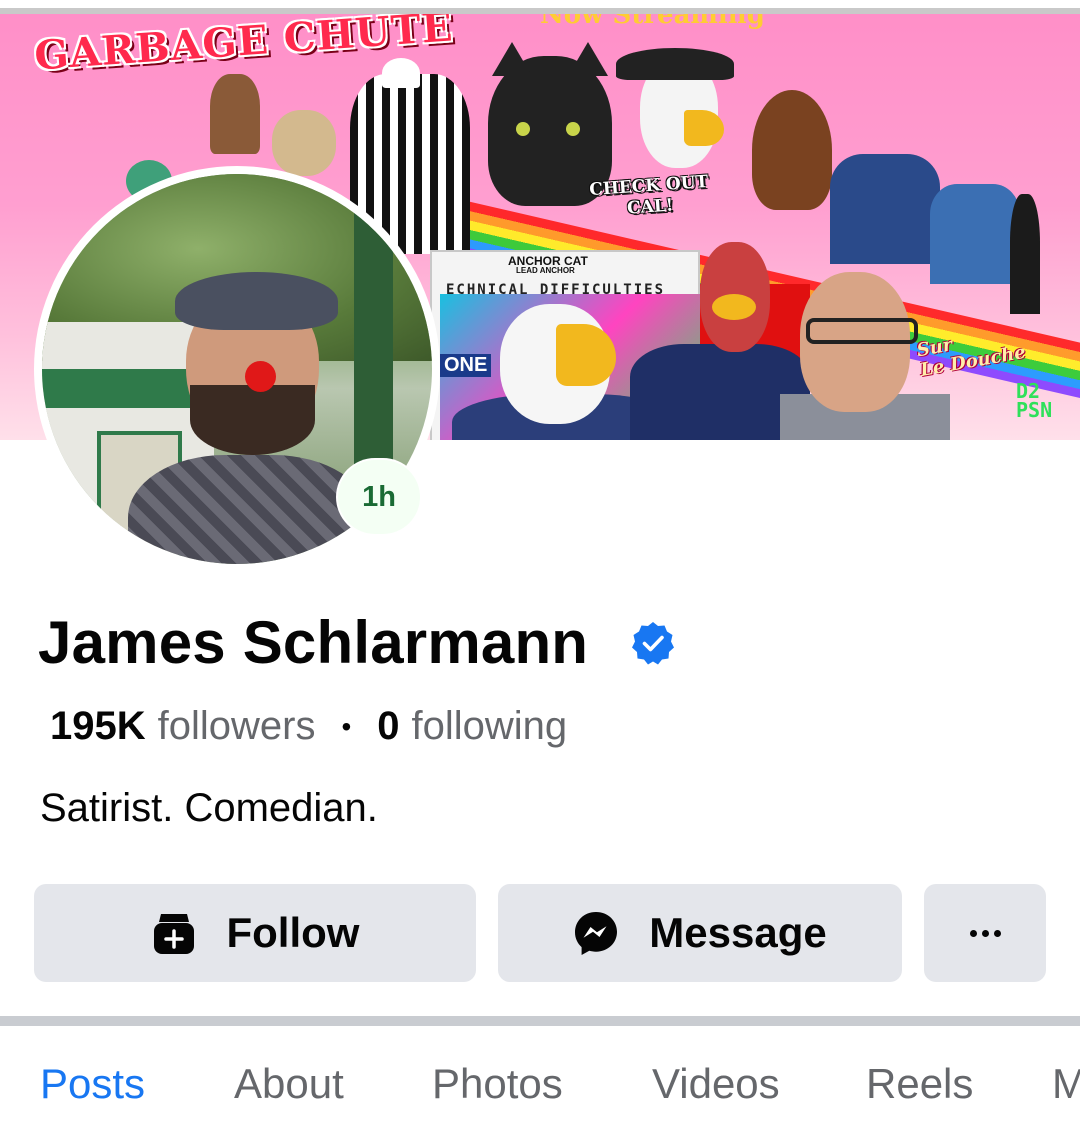 This screenshot has height=1136, width=1080. What do you see at coordinates (289, 1084) in the screenshot?
I see `tab-about: About` at bounding box center [289, 1084].